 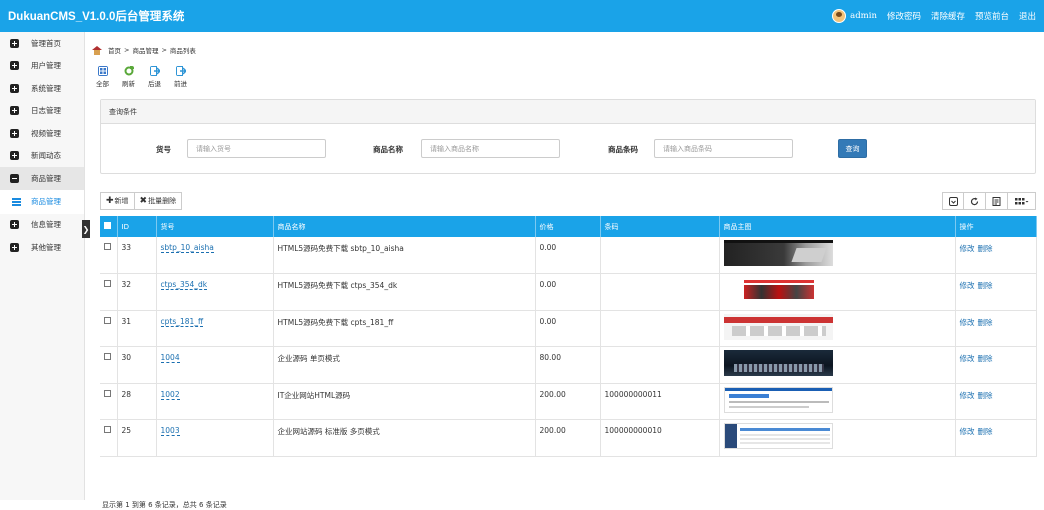 What do you see at coordinates (42, 133) in the screenshot?
I see `sidebar-item-videos: 视频管理` at bounding box center [42, 133].